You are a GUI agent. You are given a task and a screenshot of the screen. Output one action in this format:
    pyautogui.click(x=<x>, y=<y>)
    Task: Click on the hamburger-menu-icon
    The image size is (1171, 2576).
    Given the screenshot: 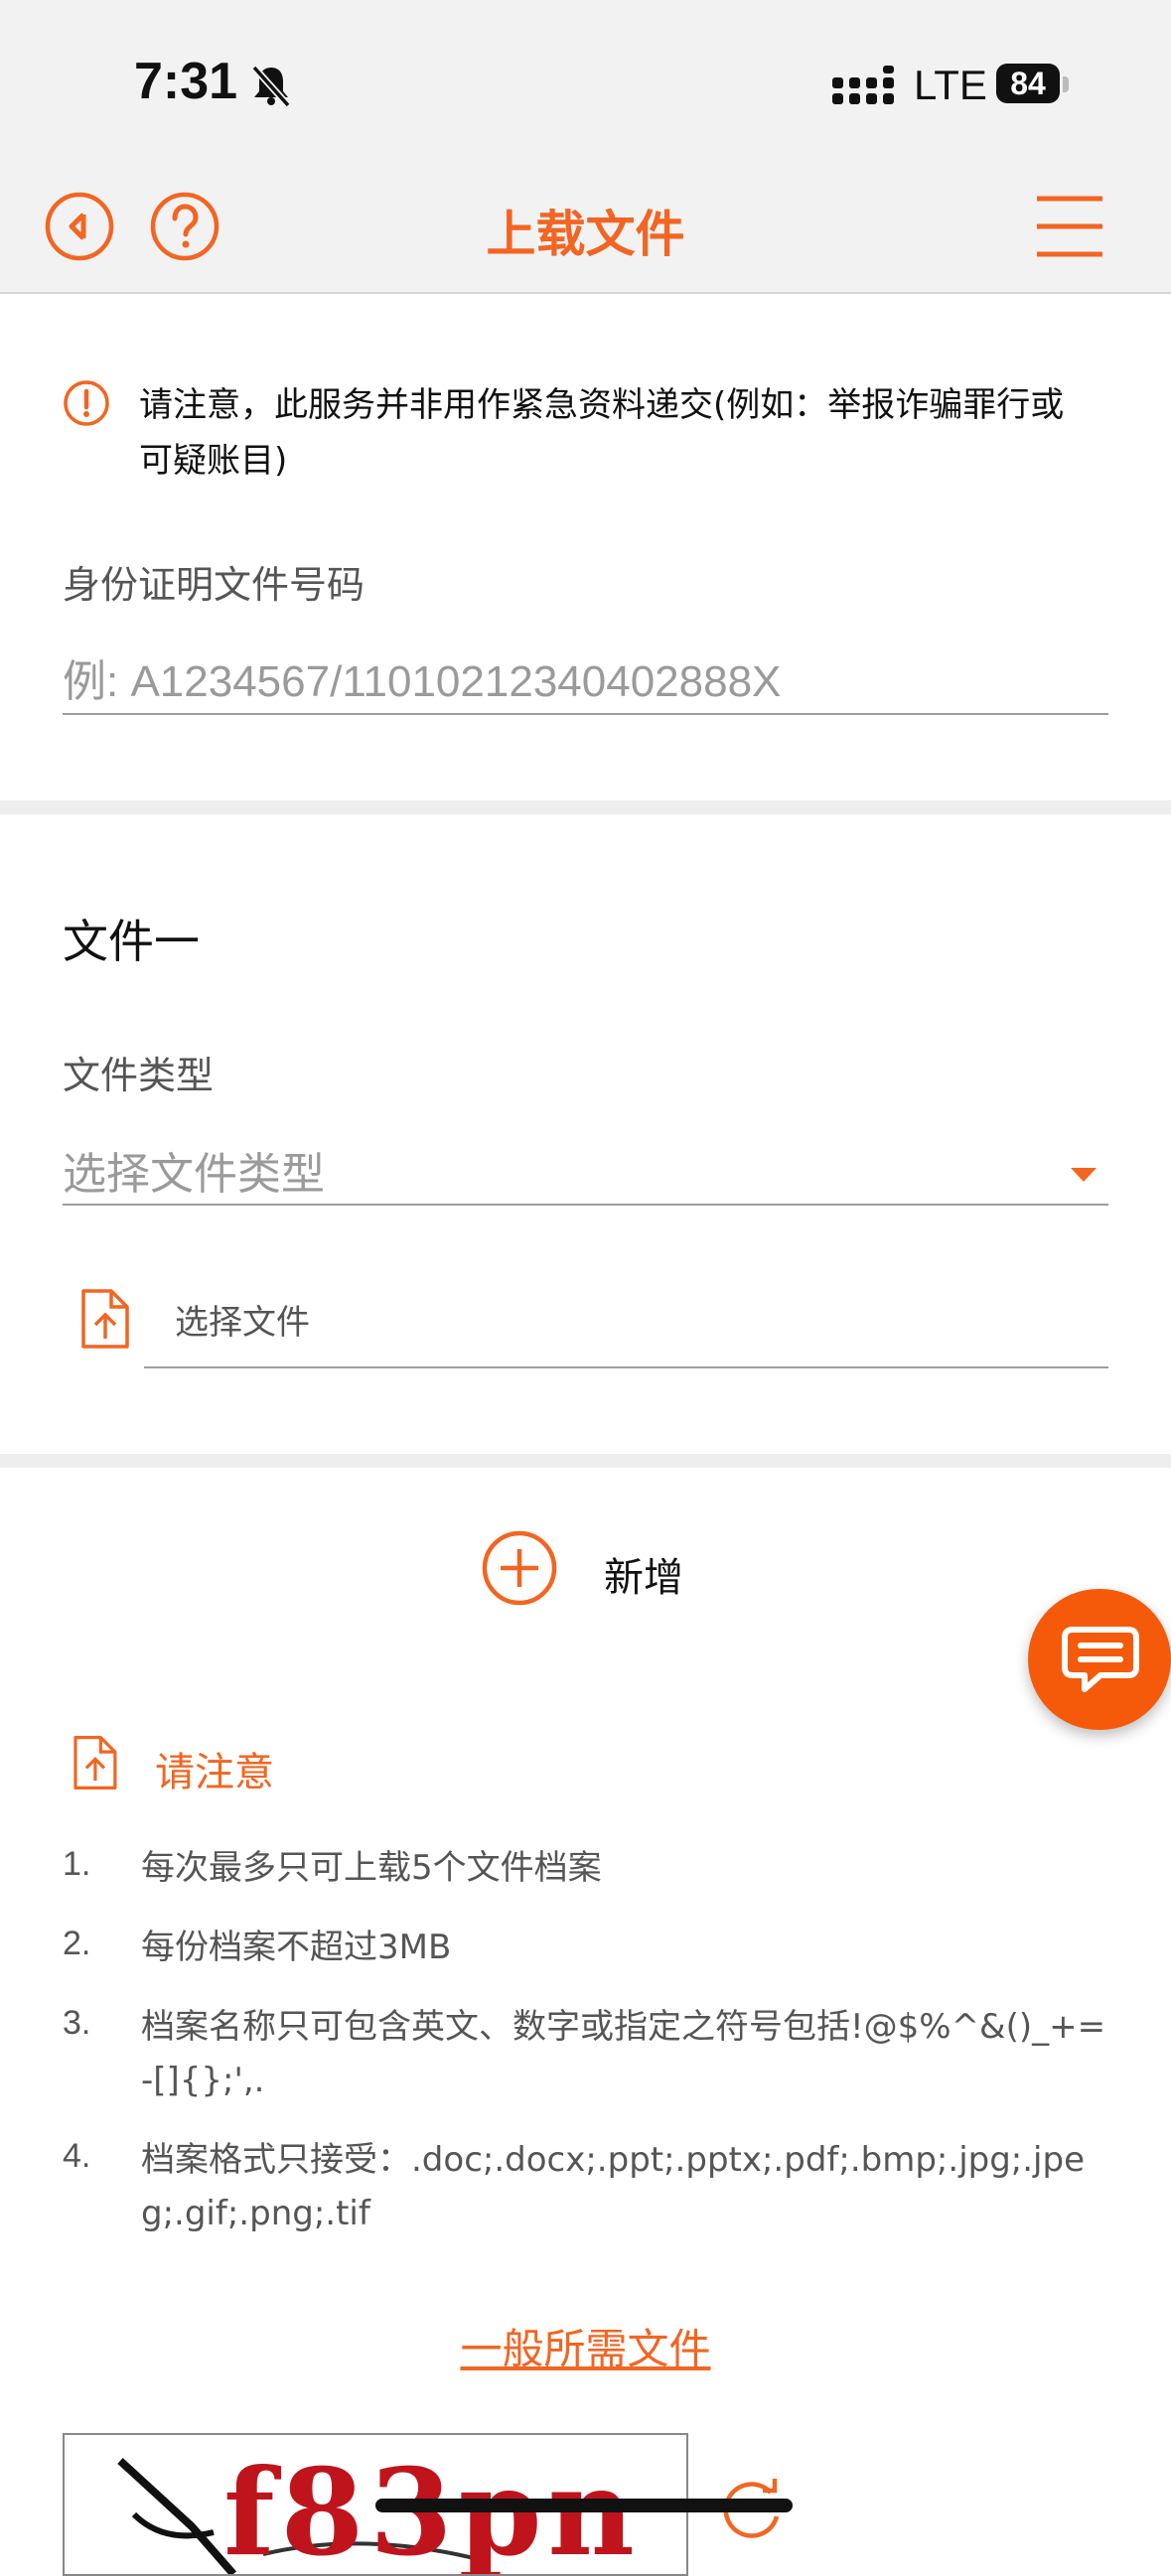 What is the action you would take?
    pyautogui.click(x=1069, y=227)
    